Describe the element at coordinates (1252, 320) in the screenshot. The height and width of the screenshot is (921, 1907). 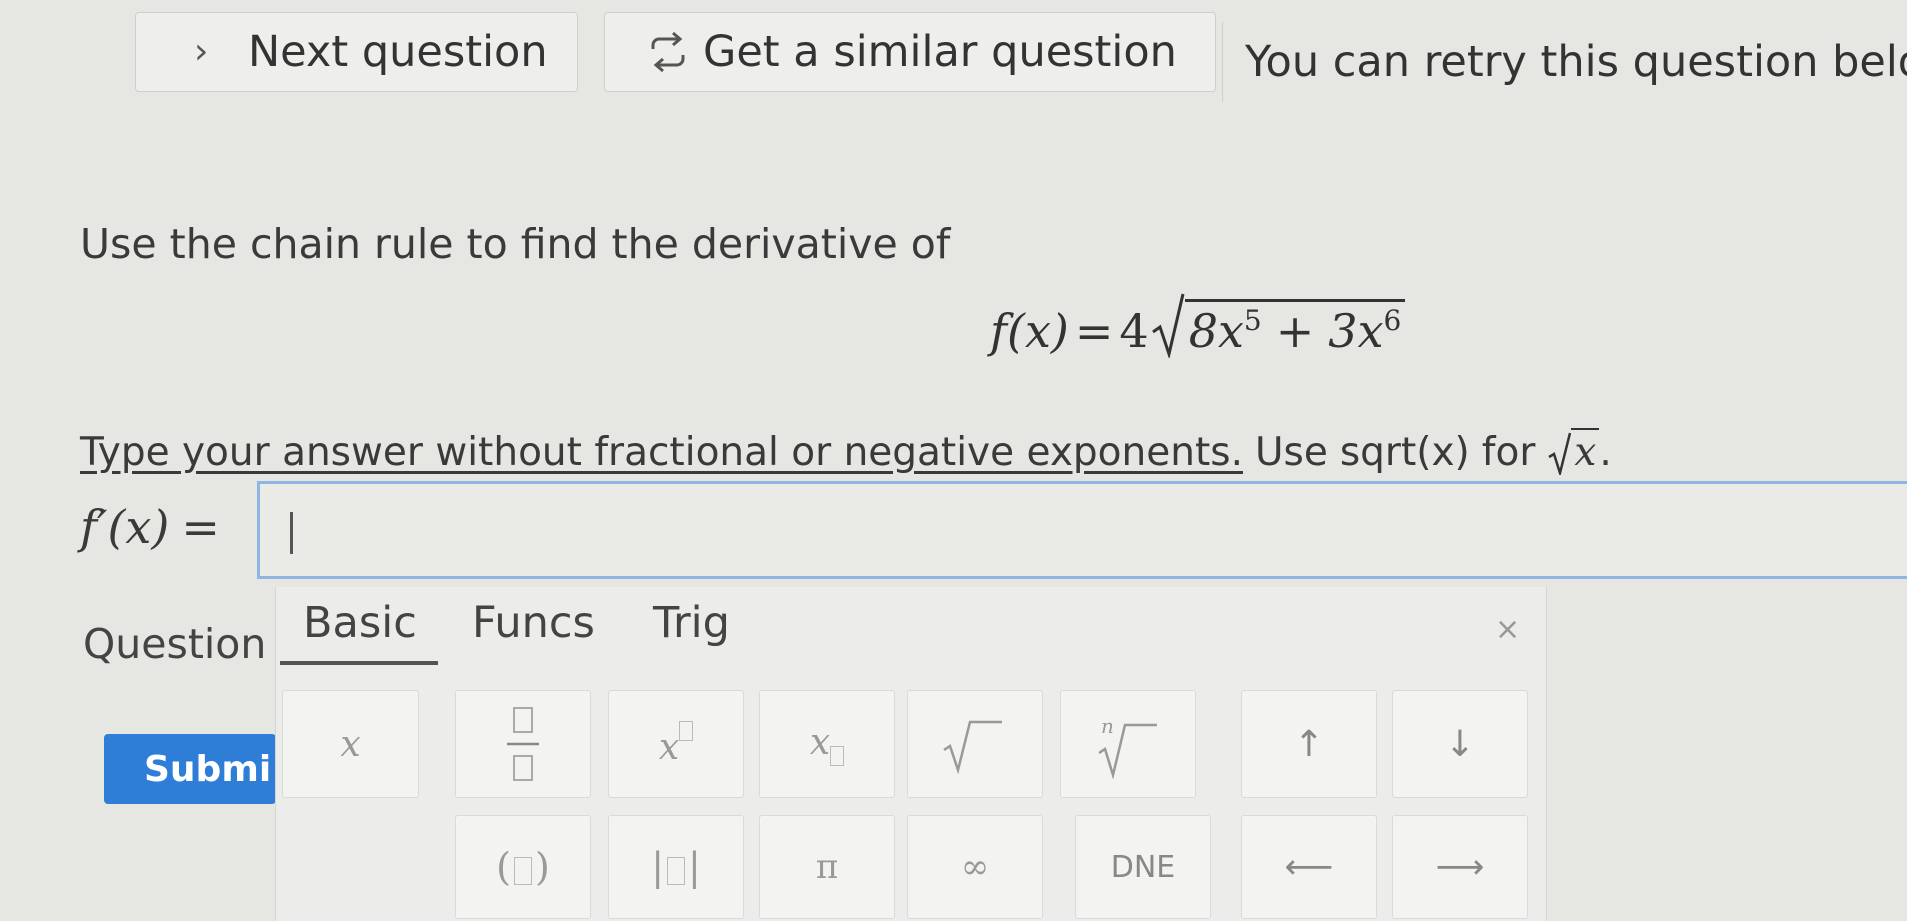
I see `exponent-a: 5` at that location.